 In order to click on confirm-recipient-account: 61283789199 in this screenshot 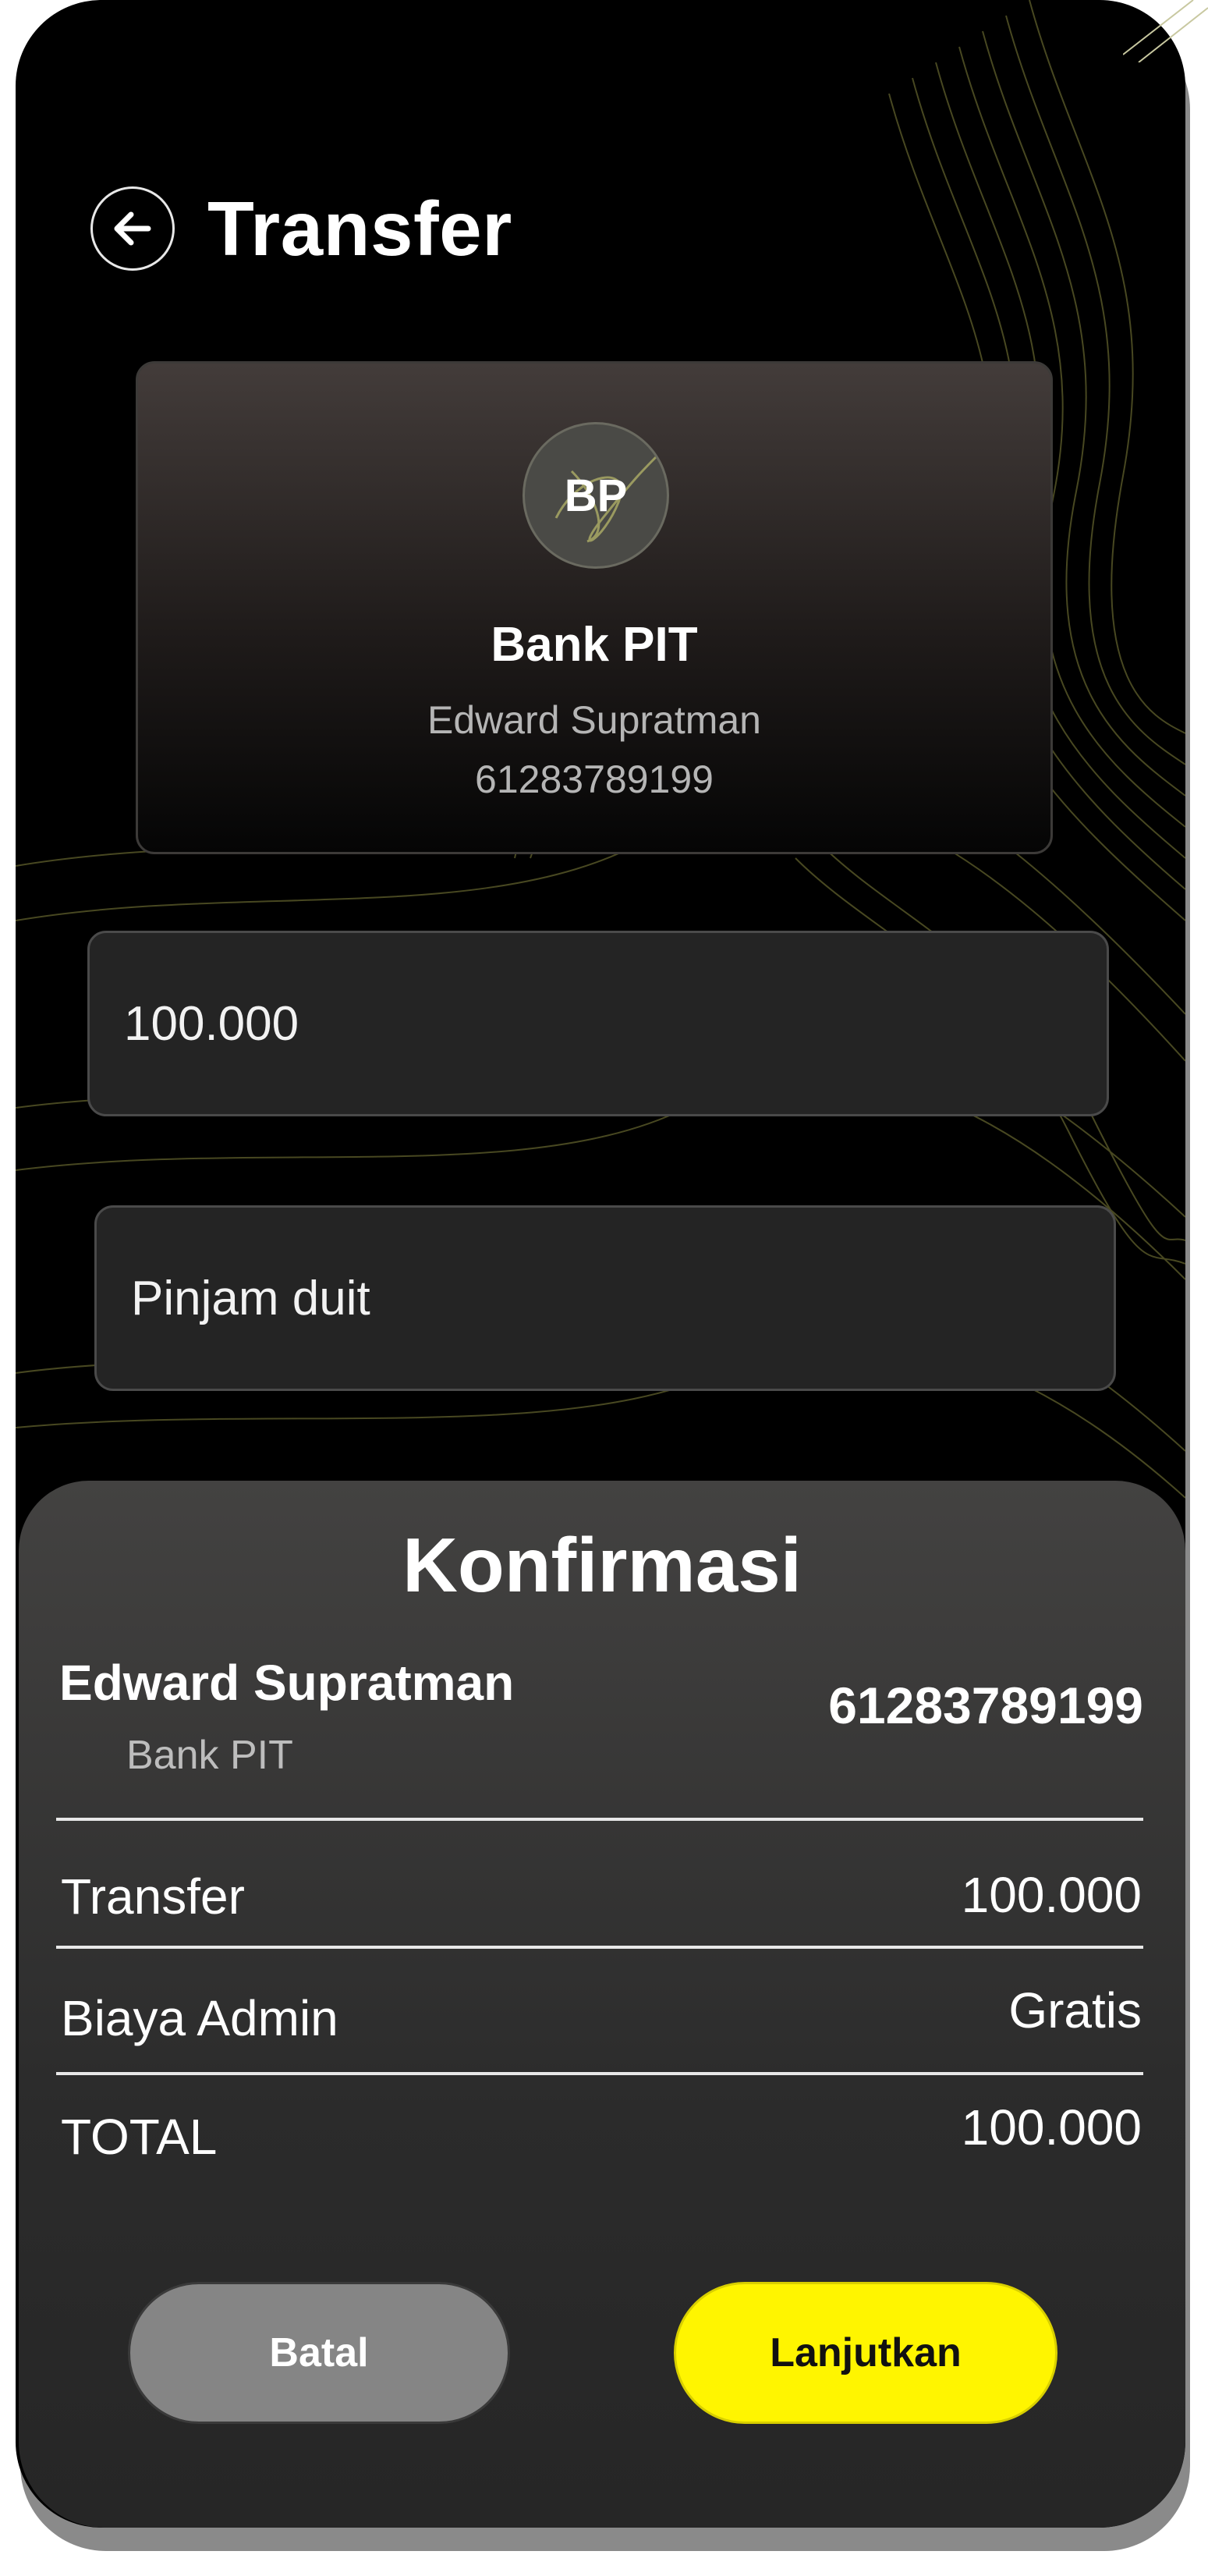, I will do `click(986, 1705)`.